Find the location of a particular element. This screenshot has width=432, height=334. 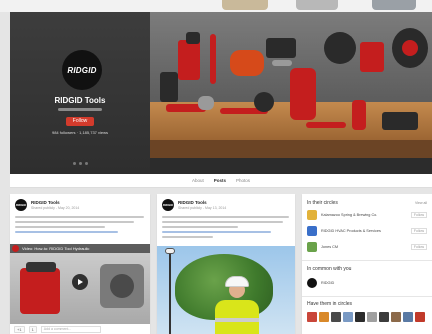

photo-survey-pole is located at coordinates (170, 293).